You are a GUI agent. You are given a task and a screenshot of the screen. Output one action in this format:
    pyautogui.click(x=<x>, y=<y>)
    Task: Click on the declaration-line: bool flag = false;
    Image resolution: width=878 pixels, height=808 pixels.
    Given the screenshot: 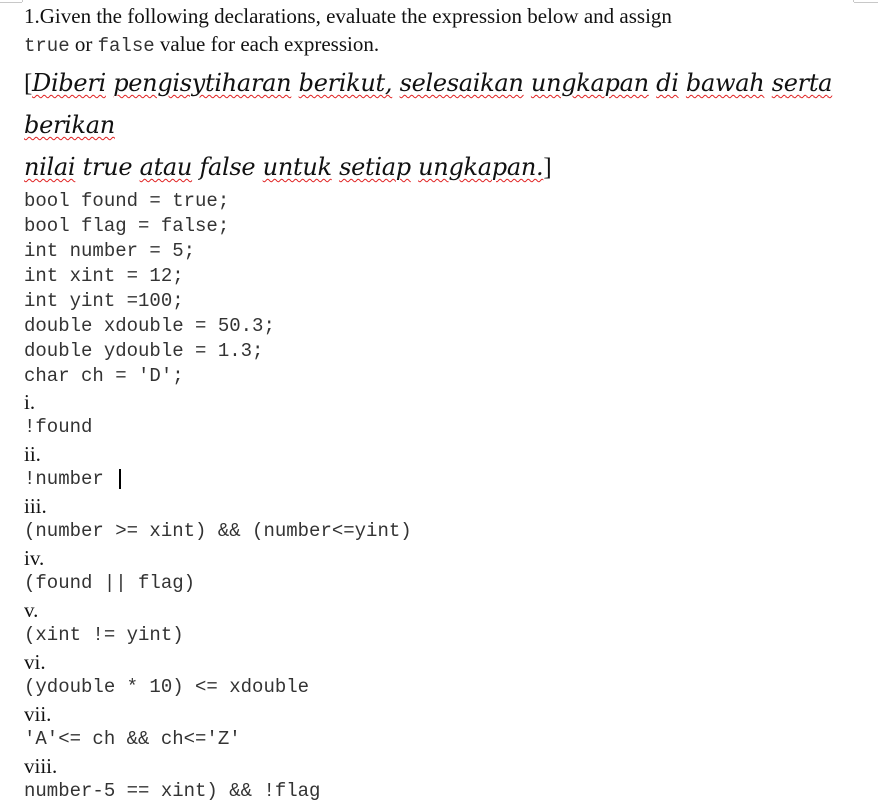 What is the action you would take?
    pyautogui.click(x=127, y=226)
    